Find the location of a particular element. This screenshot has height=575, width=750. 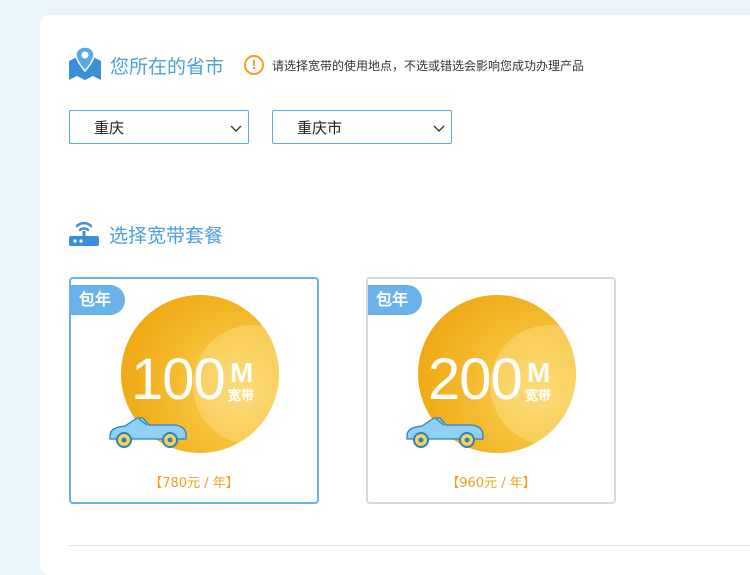

city-select: 重庆市 is located at coordinates (362, 127).